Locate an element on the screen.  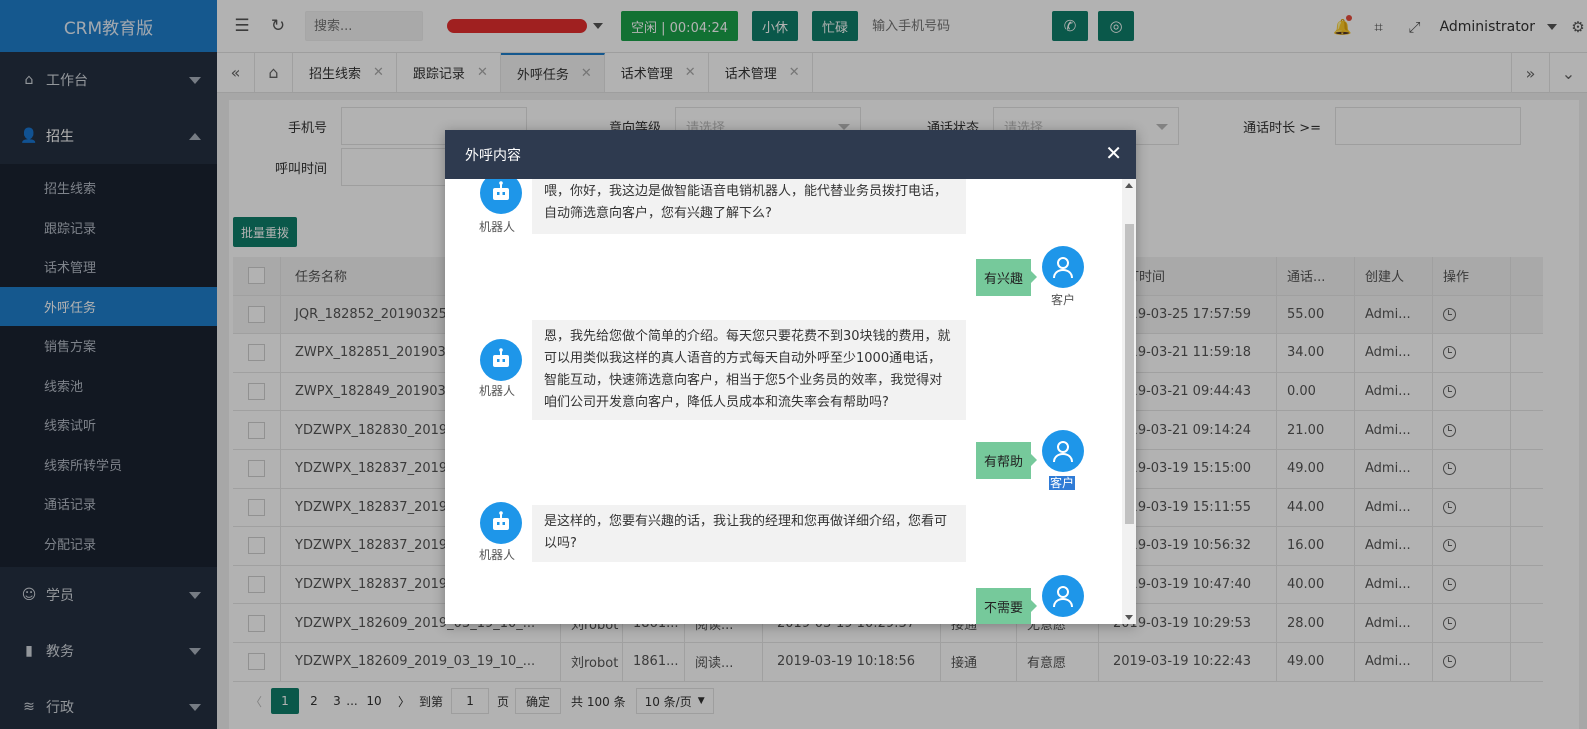
modal-scrollbar is located at coordinates (1129, 401).